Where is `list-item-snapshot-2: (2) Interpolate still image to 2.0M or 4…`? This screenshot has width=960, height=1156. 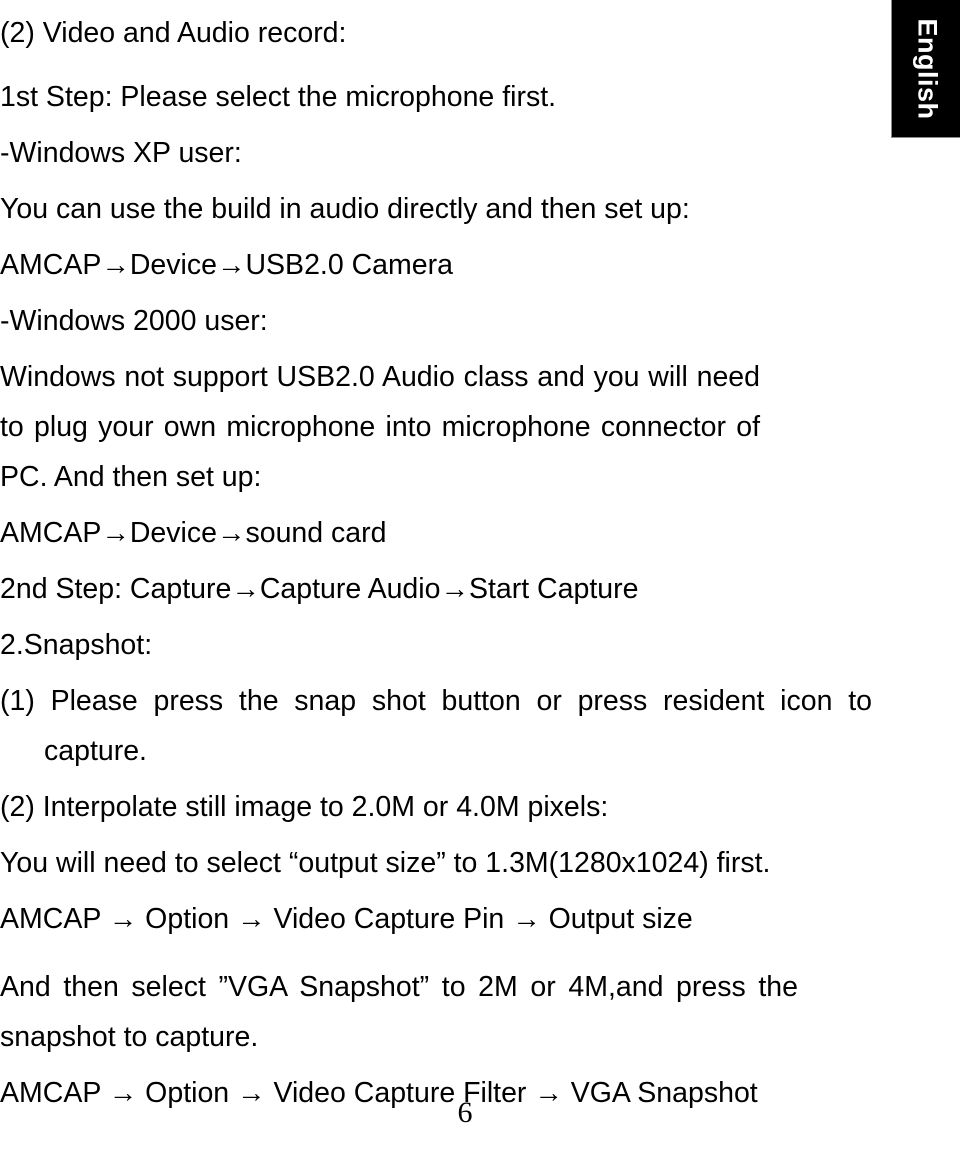 list-item-snapshot-2: (2) Interpolate still image to 2.0M or 4… is located at coordinates (304, 807).